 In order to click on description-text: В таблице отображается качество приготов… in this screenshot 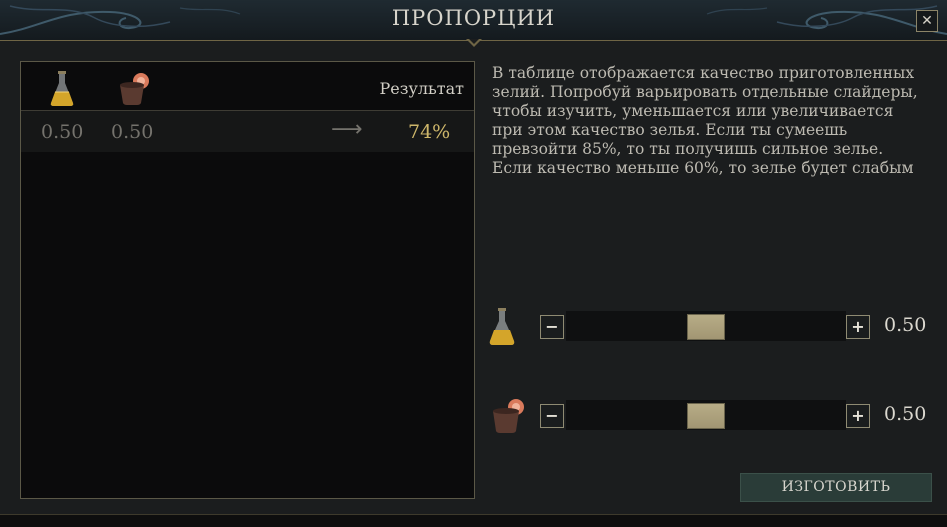, I will do `click(705, 120)`.